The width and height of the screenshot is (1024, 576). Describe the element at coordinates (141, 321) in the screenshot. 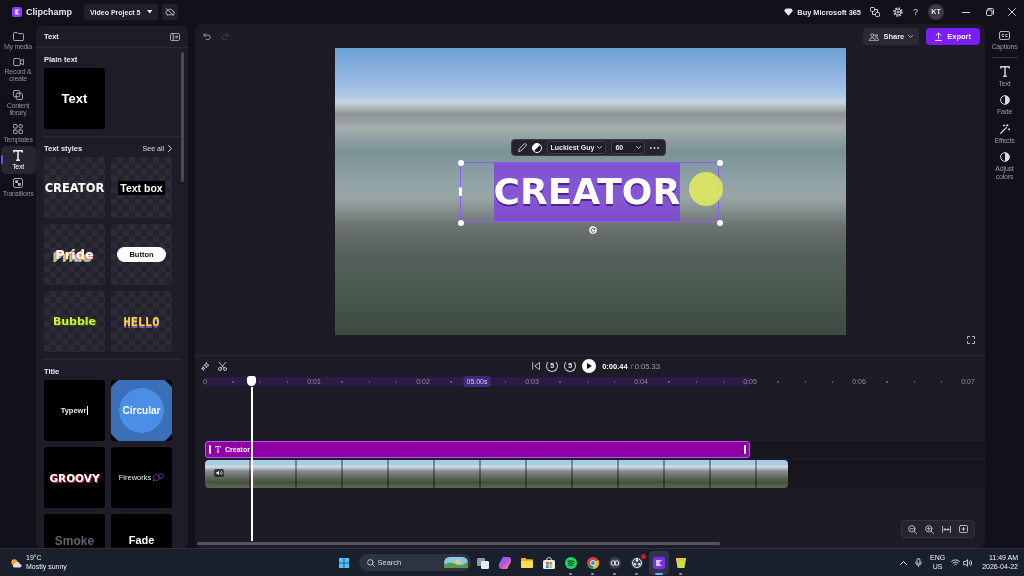

I see `text-style-tile: HELLO` at that location.